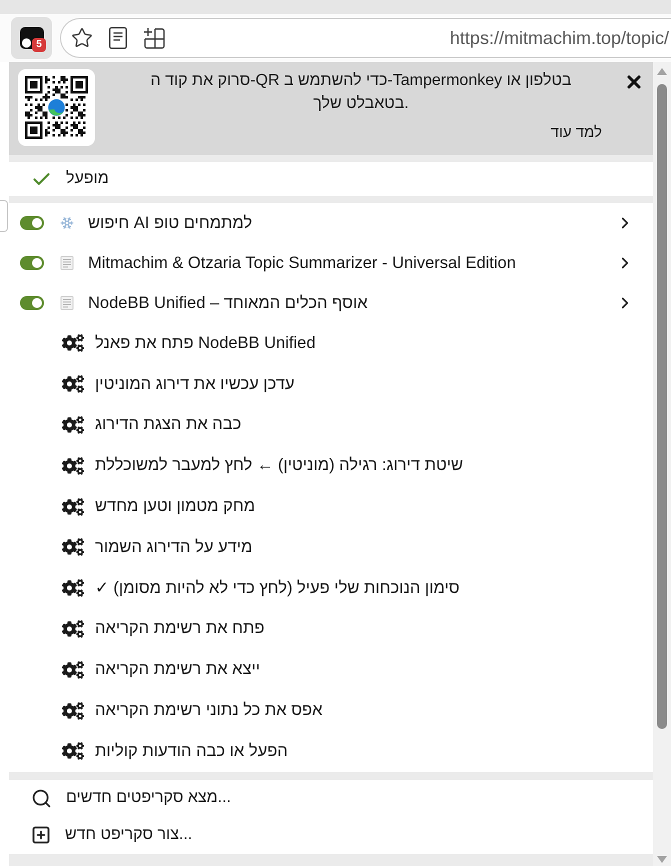  I want to click on qr-code-icon, so click(56, 107).